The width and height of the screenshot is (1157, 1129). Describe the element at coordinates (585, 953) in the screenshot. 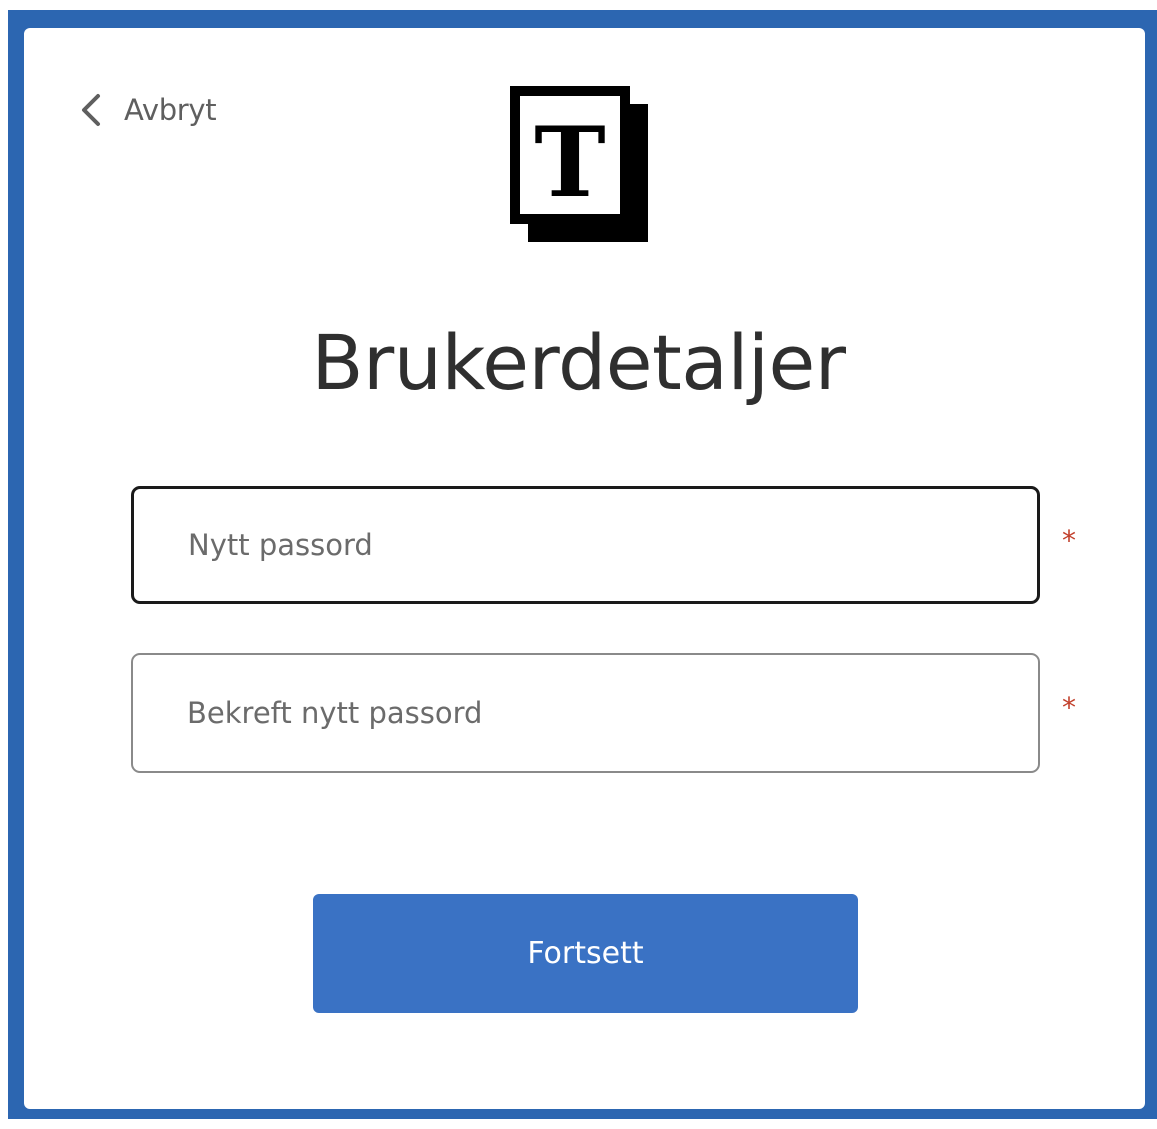

I see `continue-button: Fortsett` at that location.